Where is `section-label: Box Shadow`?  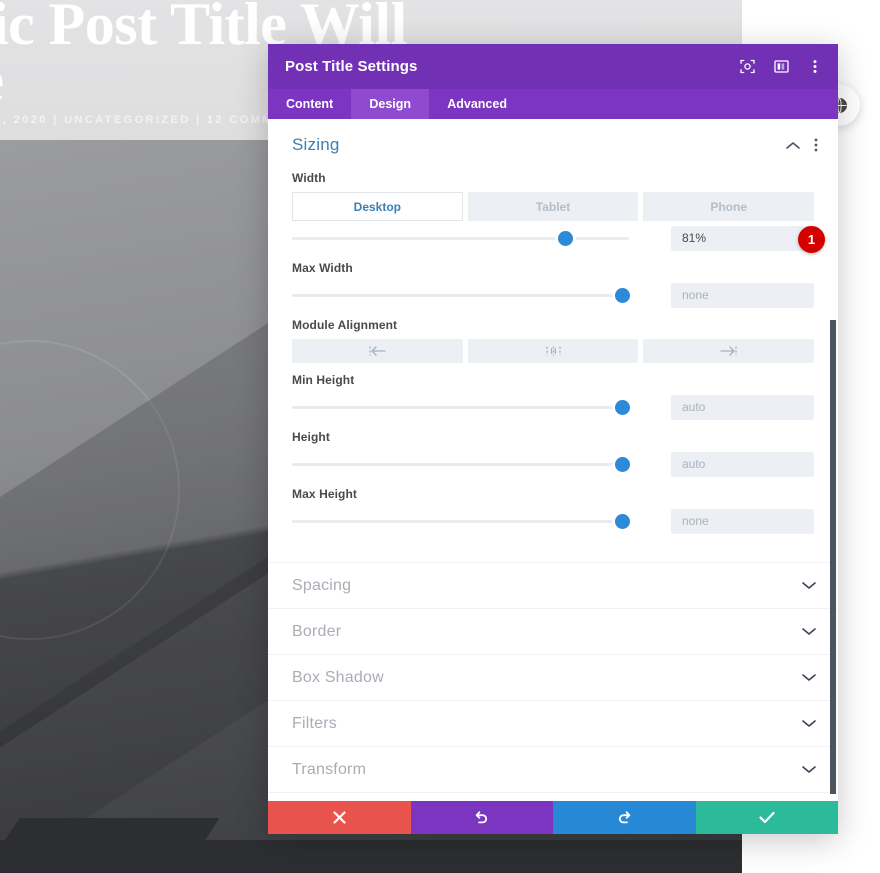 section-label: Box Shadow is located at coordinates (338, 677).